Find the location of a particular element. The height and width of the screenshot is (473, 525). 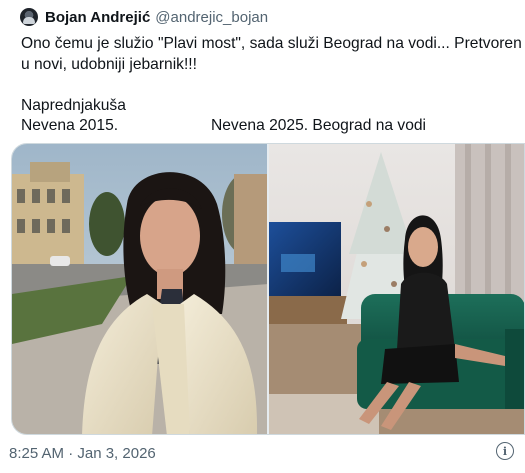

author-handle: @andrejic_bojan is located at coordinates (211, 17).